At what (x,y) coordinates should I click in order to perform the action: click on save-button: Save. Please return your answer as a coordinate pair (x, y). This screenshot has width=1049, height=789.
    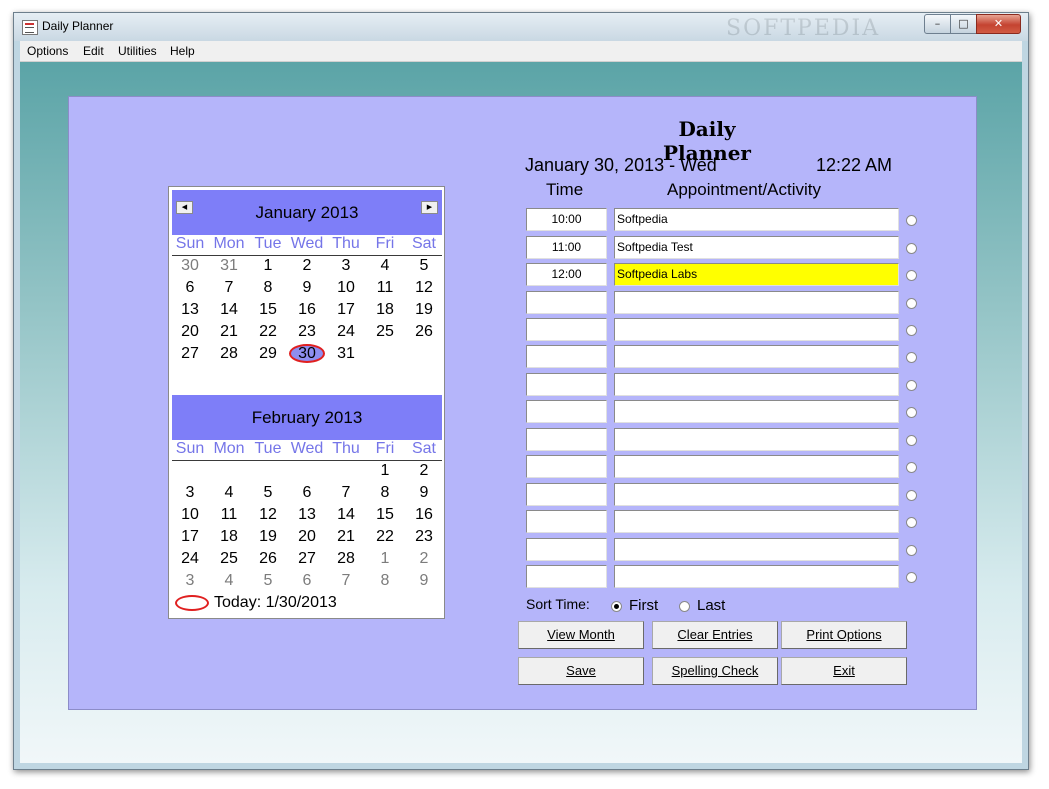
    Looking at the image, I should click on (581, 671).